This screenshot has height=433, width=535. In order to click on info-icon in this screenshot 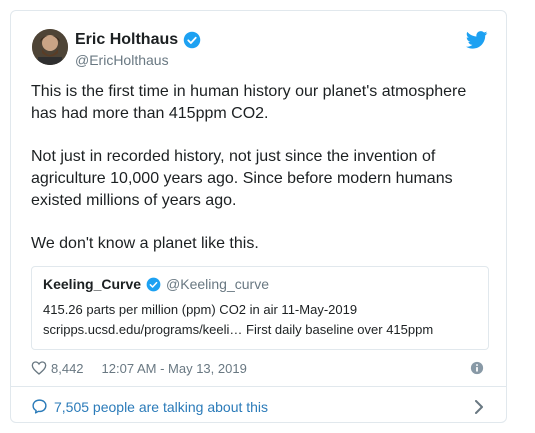, I will do `click(477, 368)`.